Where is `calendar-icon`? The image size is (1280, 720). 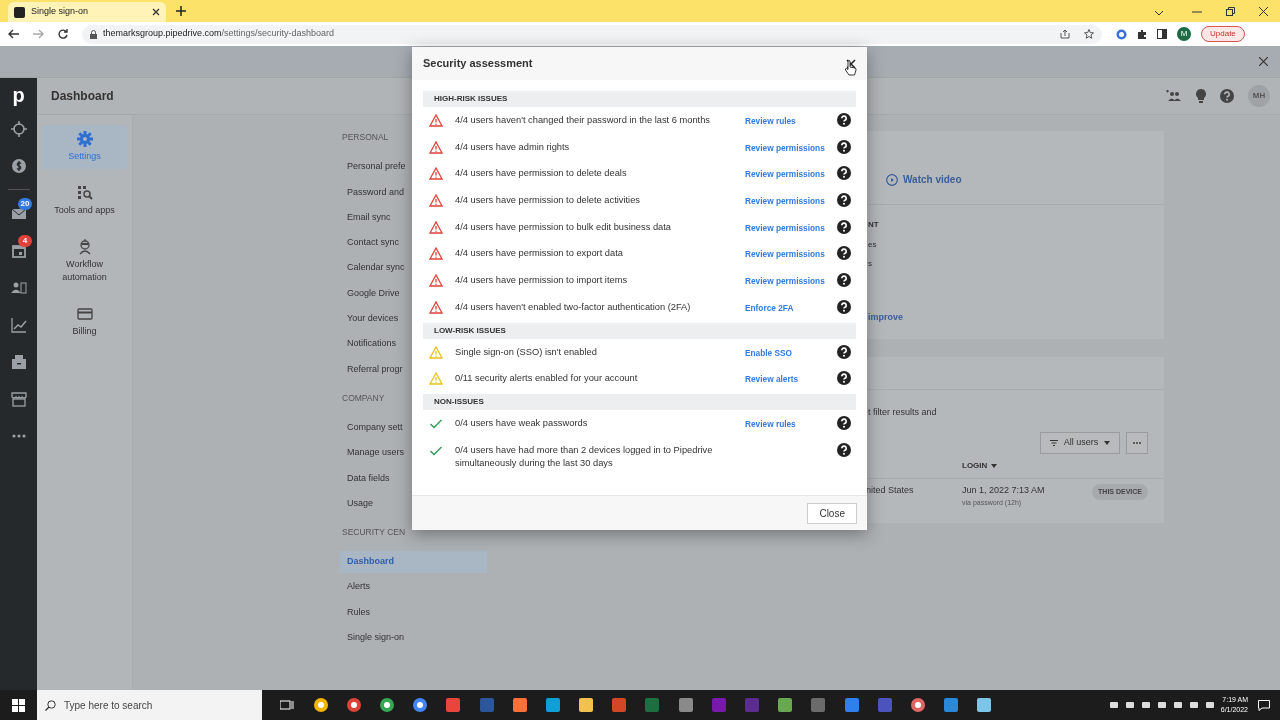 calendar-icon is located at coordinates (18, 250).